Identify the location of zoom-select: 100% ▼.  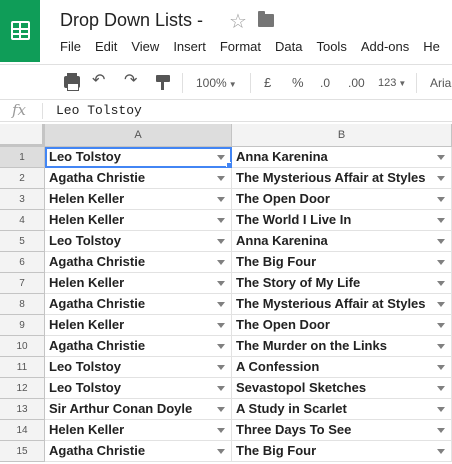
(216, 83).